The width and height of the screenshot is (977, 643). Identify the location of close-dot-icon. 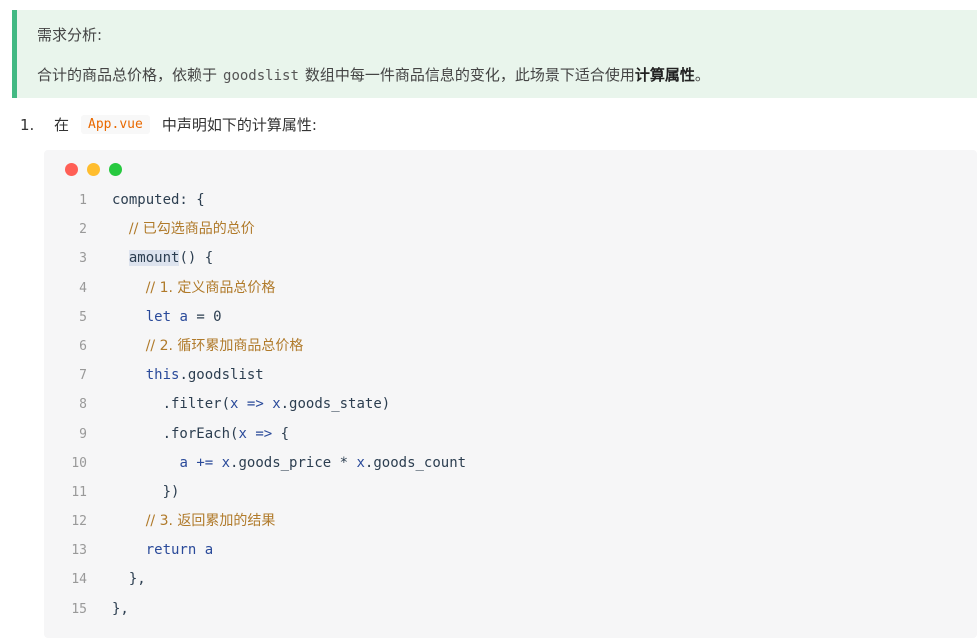
(71, 169).